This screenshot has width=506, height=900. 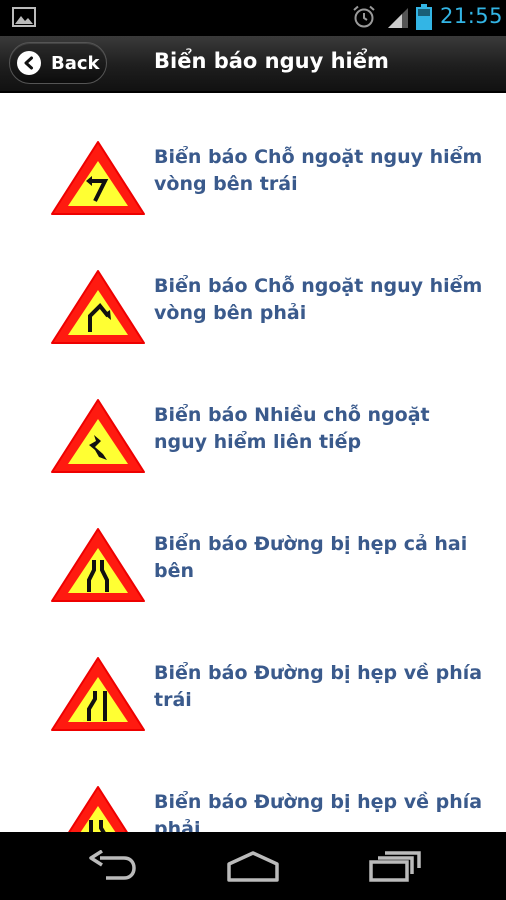 I want to click on warning-sign-road-narrows-left-icon, so click(x=98, y=694).